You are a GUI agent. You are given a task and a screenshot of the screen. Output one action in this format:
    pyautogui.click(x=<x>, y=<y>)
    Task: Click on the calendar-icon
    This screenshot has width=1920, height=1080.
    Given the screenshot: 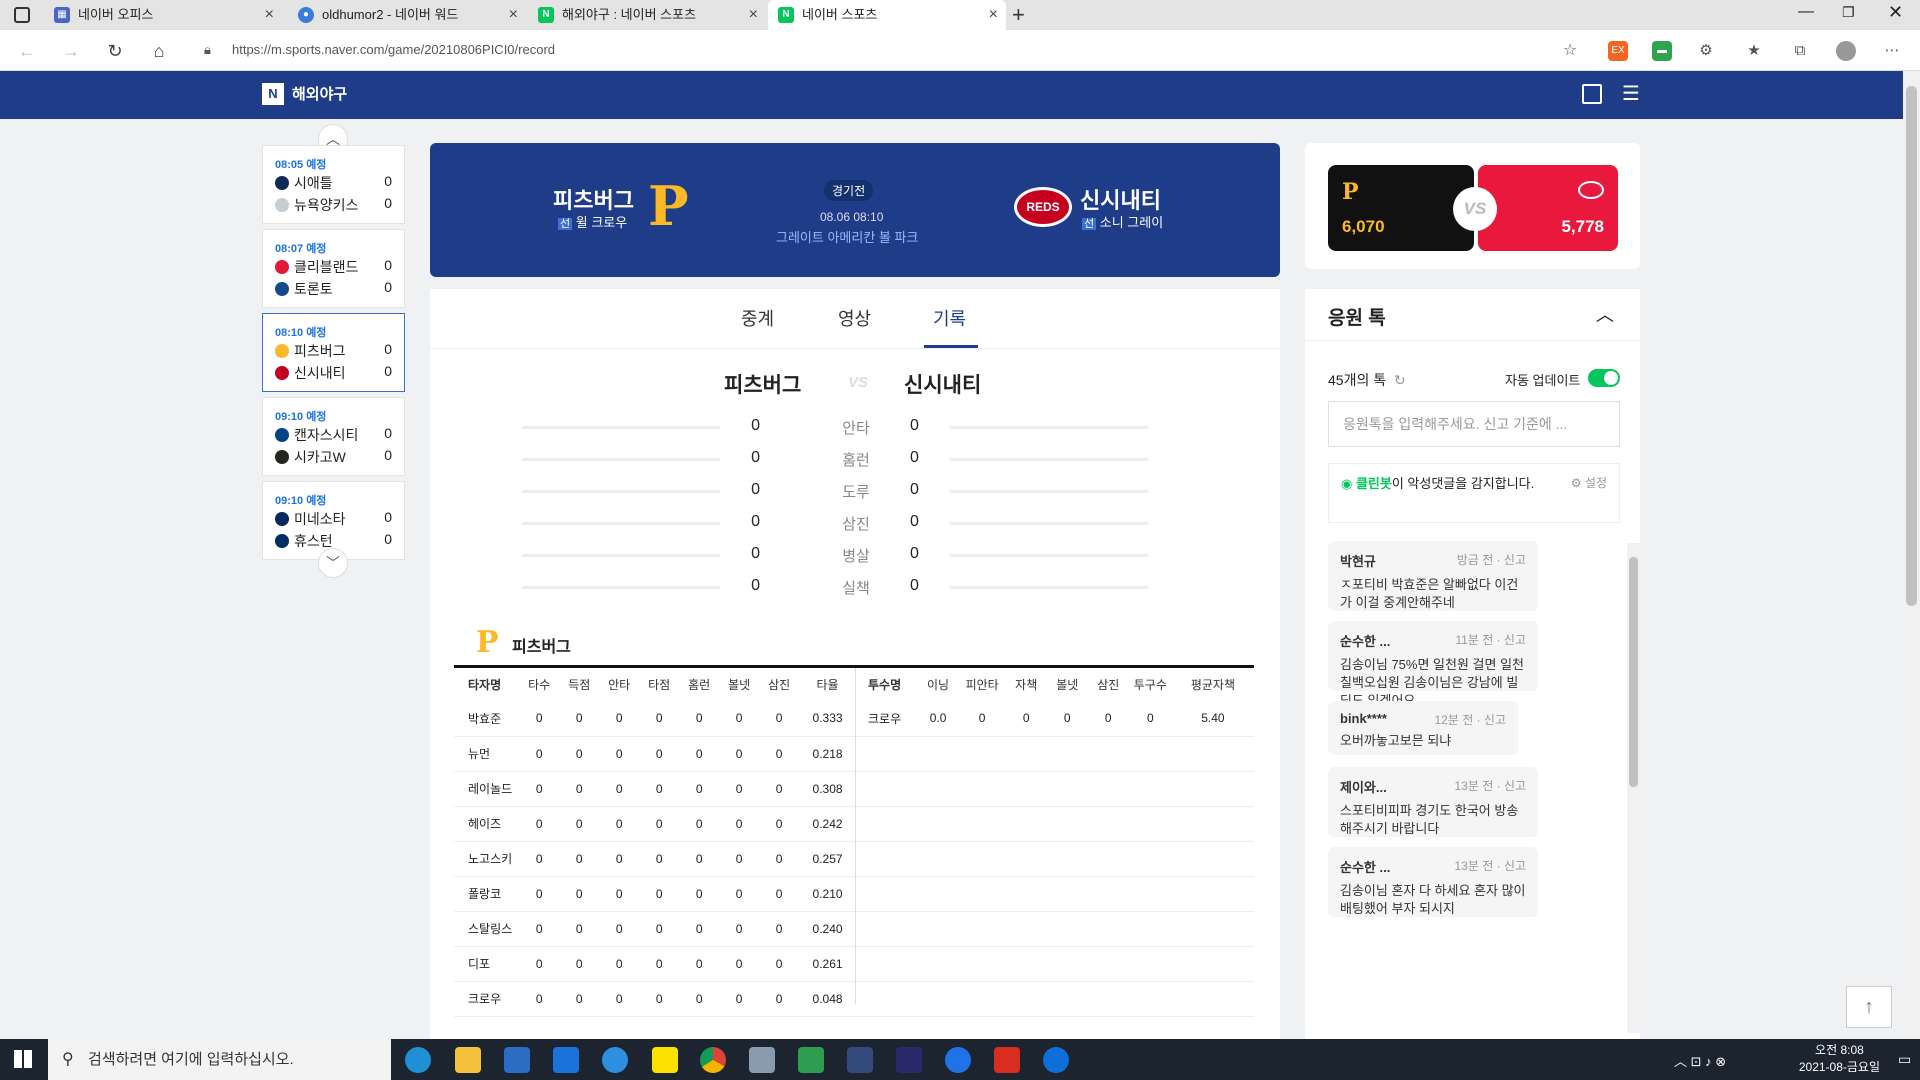 What is the action you would take?
    pyautogui.click(x=1592, y=94)
    